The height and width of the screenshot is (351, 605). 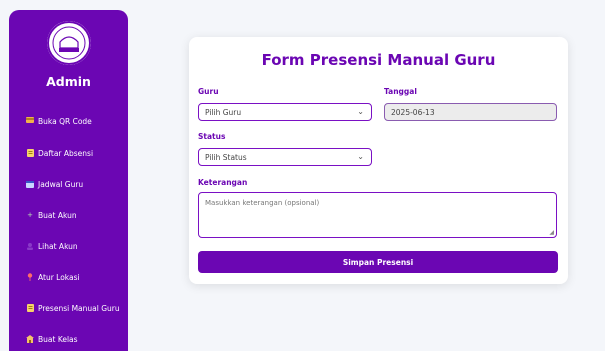 I want to click on sidebar-item-buat-kelas: Buat Kelas, so click(x=52, y=339).